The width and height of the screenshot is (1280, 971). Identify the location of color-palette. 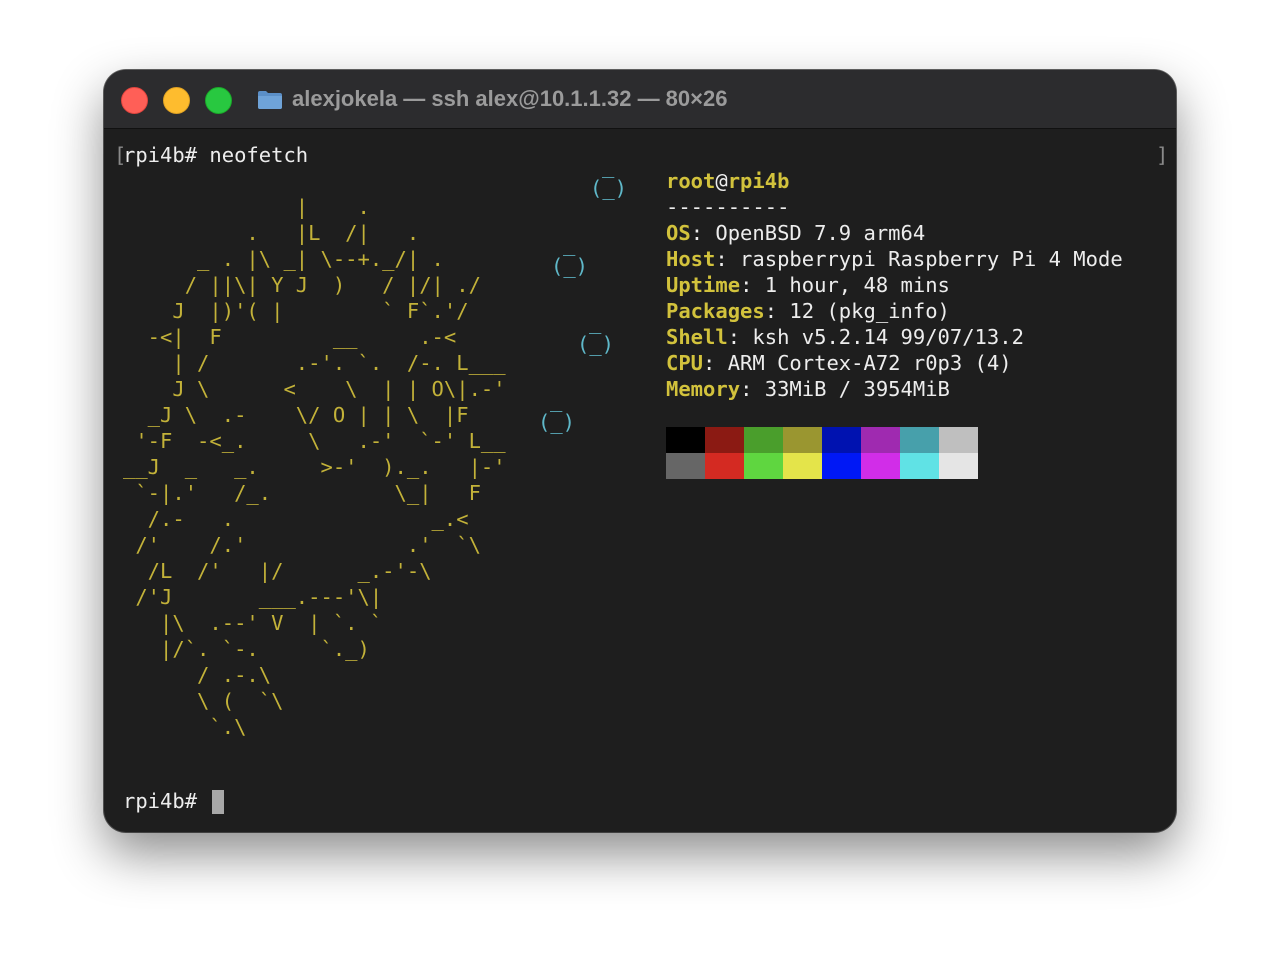
(822, 453).